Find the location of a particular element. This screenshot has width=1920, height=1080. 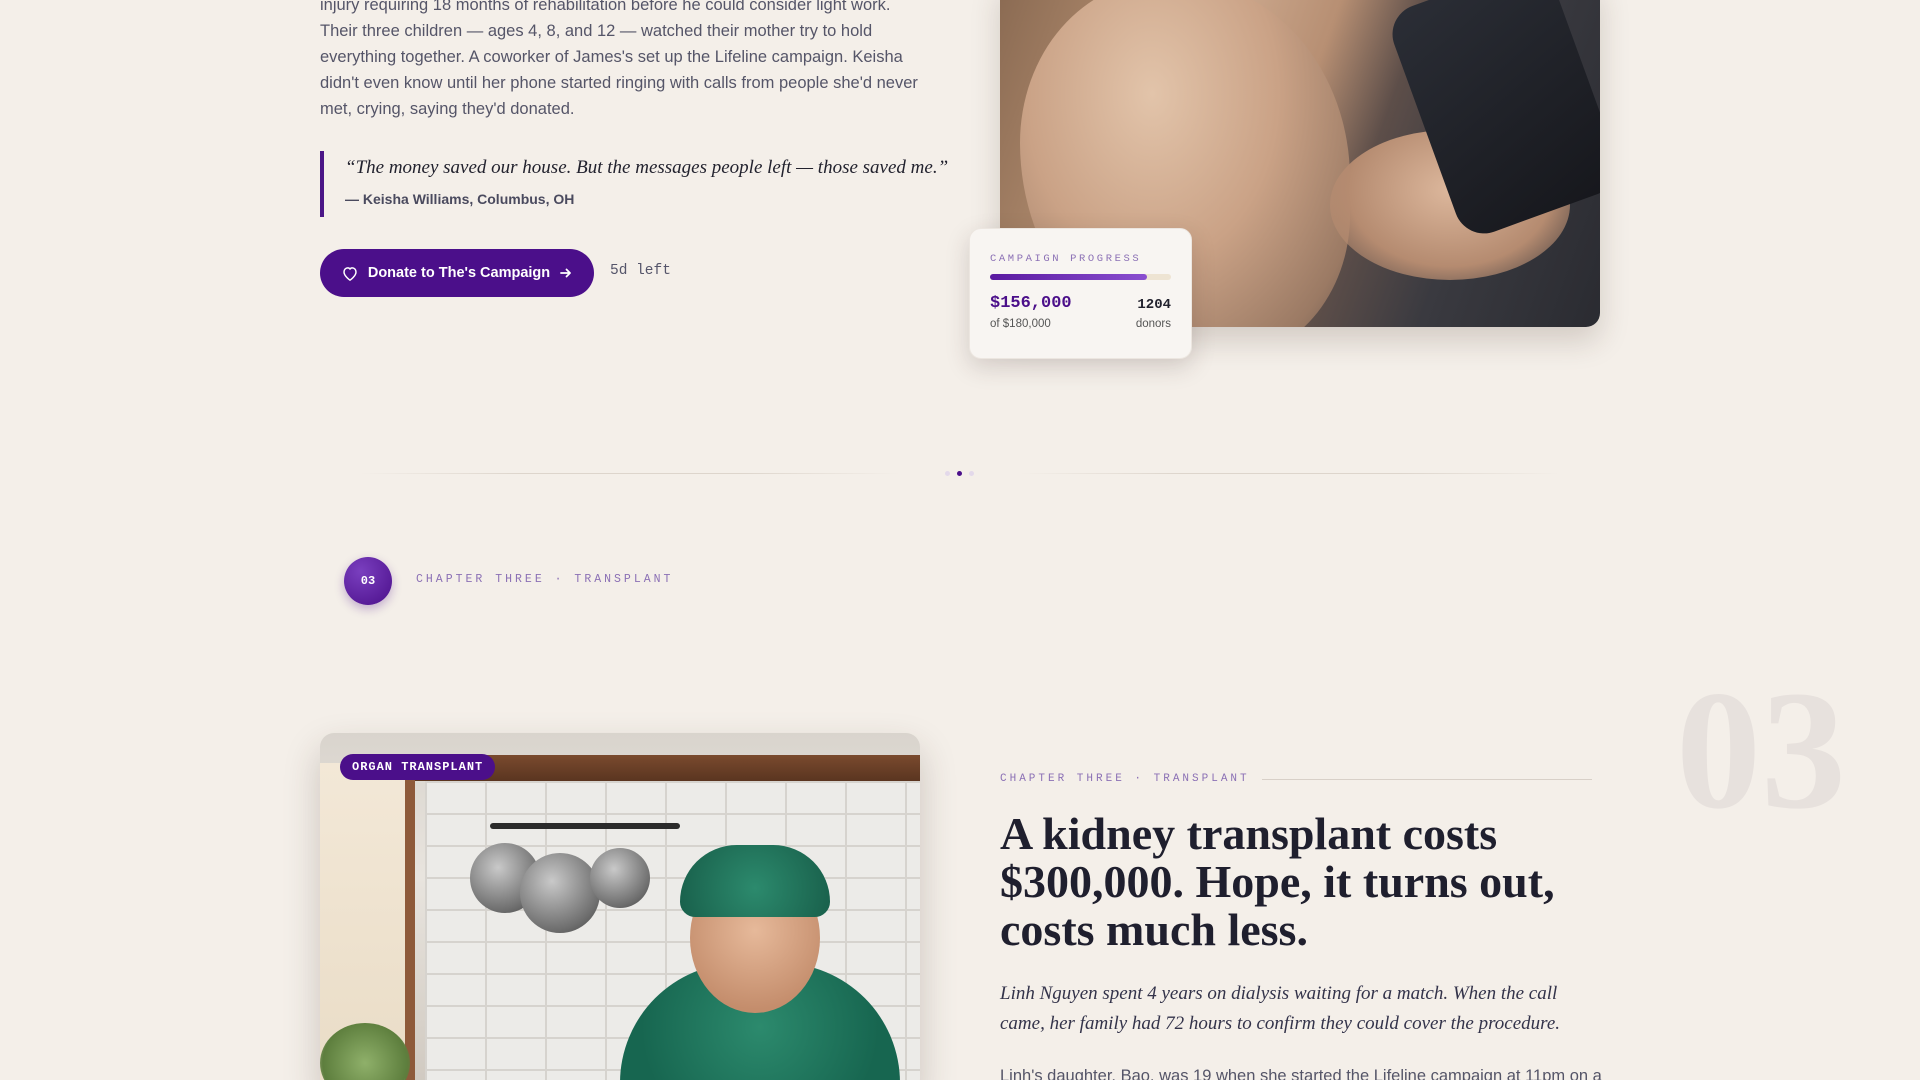

chapter-section-kicker: CHAPTER THREE · TRANSPLANT is located at coordinates (1296, 779).